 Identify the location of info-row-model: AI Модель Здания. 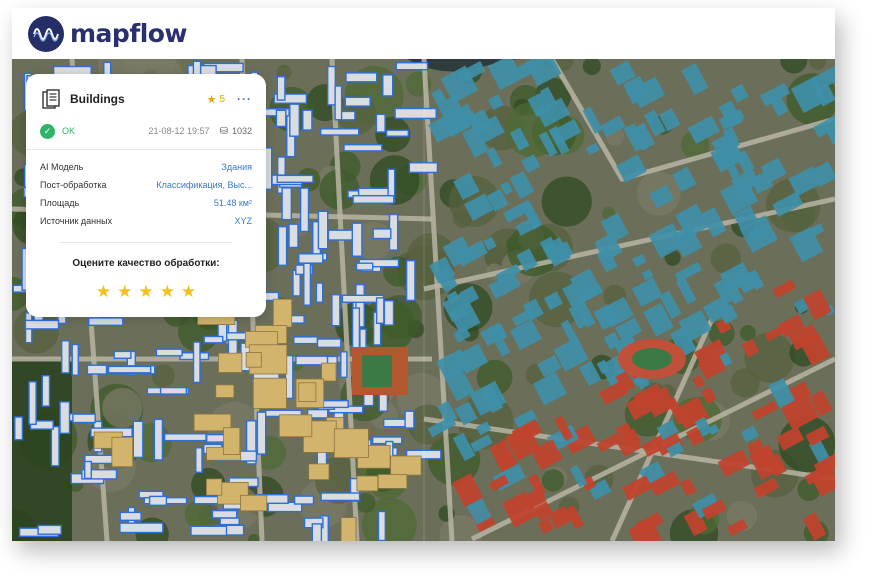
(146, 167).